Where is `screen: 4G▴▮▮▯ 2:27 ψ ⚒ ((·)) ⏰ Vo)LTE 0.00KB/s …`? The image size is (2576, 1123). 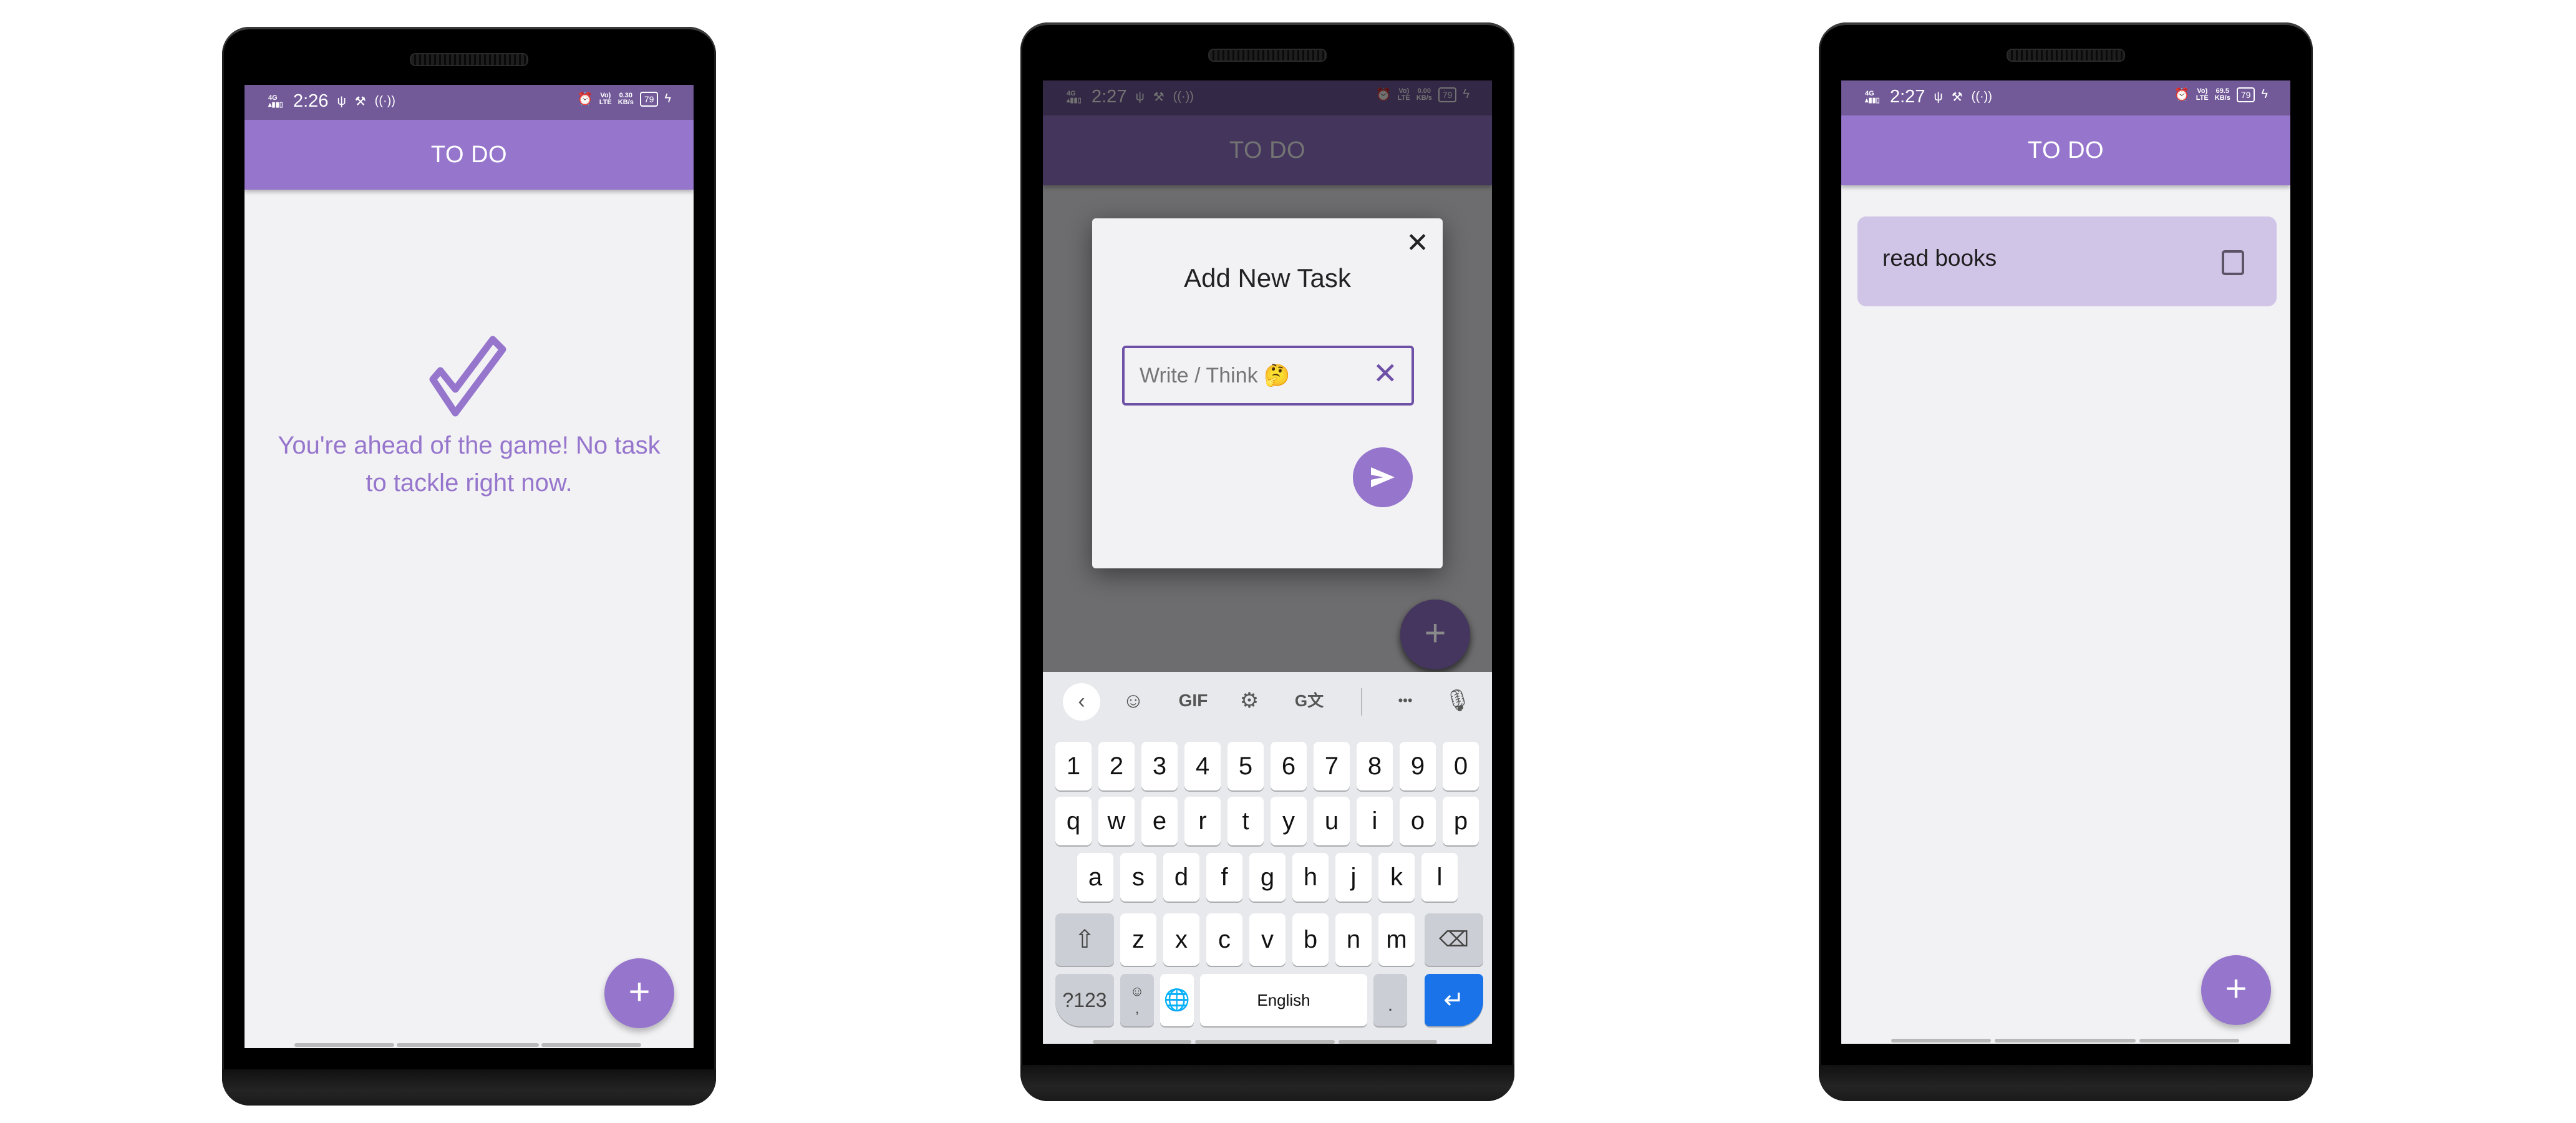 screen: 4G▴▮▮▯ 2:27 ψ ⚒ ((·)) ⏰ Vo)LTE 0.00KB/s … is located at coordinates (1267, 562).